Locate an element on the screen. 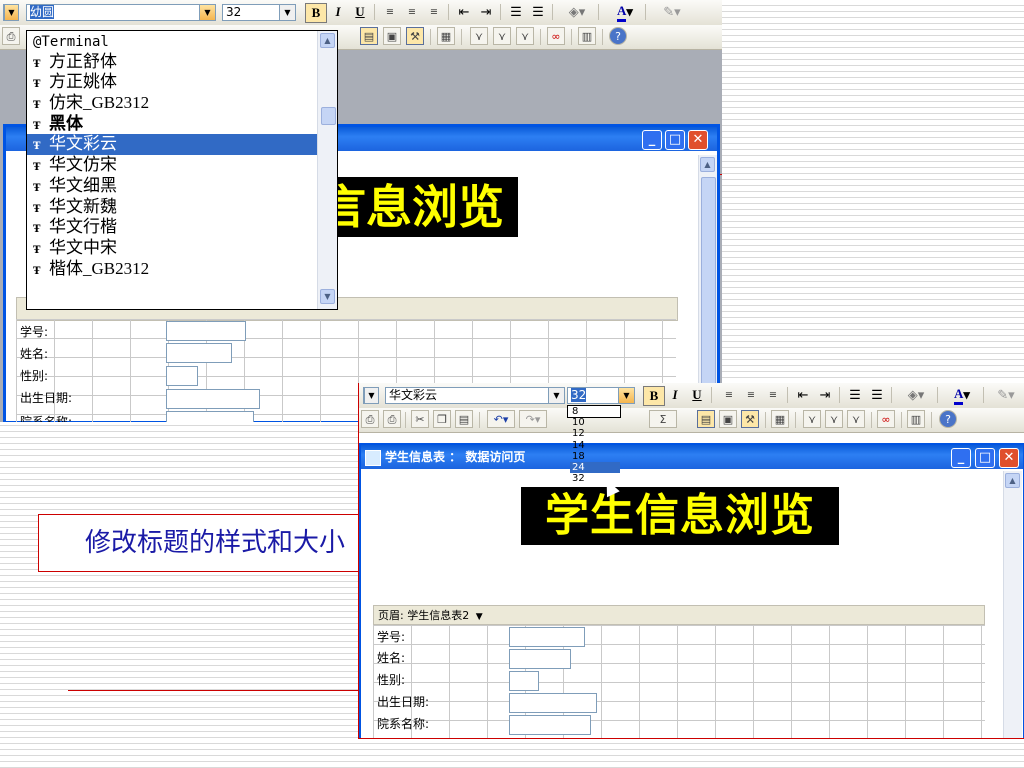  close-button: ✕ is located at coordinates (1009, 458).